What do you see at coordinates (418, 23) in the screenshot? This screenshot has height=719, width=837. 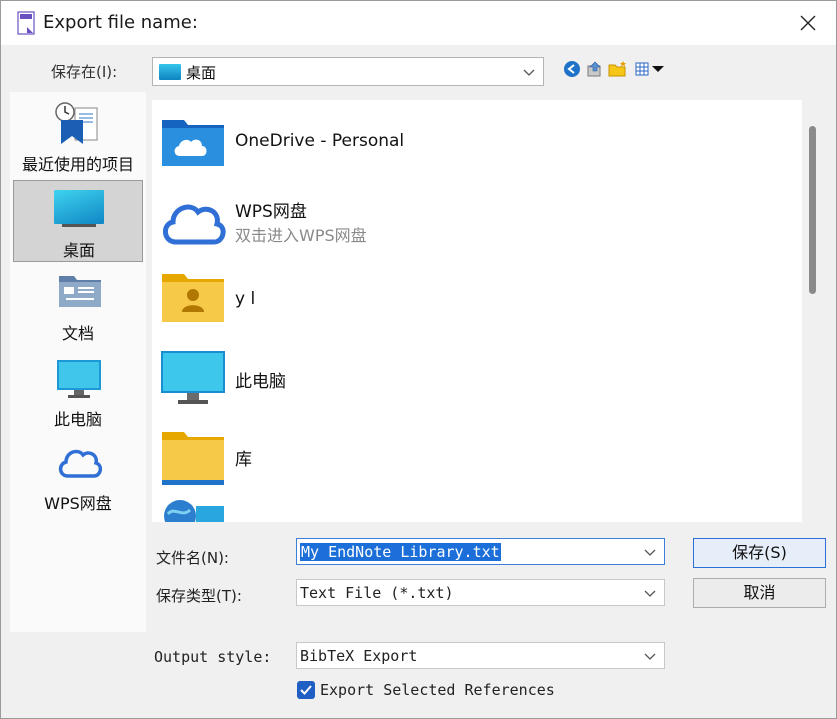 I see `title-bar: Export file name:` at bounding box center [418, 23].